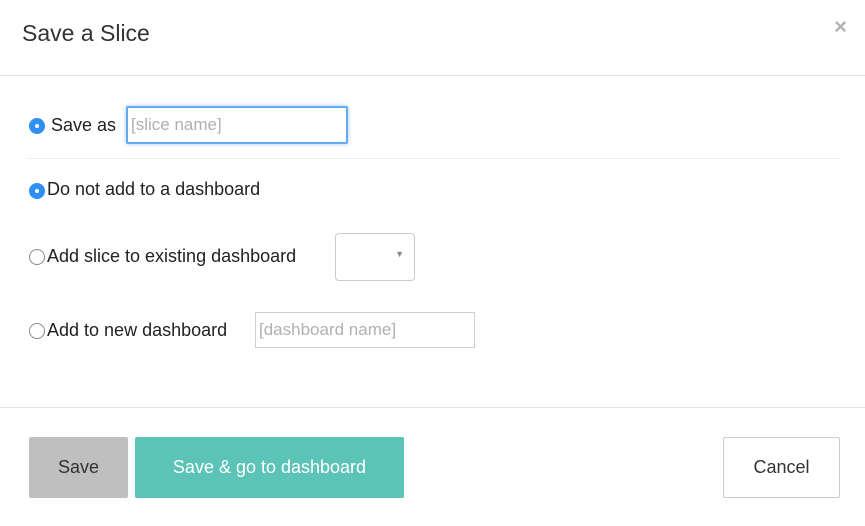 Image resolution: width=865 pixels, height=526 pixels. What do you see at coordinates (78, 467) in the screenshot?
I see `save-button: Save` at bounding box center [78, 467].